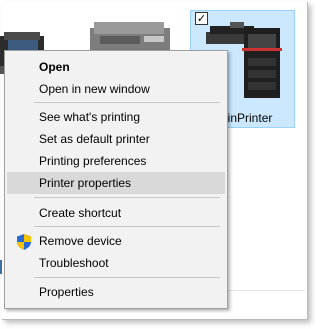  What do you see at coordinates (116, 117) in the screenshot?
I see `menu-item-see-printing: See what's printing` at bounding box center [116, 117].